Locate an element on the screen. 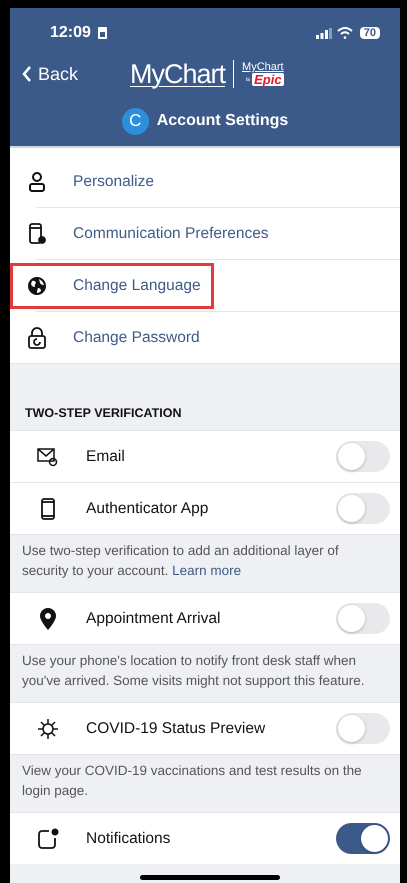 The height and width of the screenshot is (883, 407). brand-logo: Epic is located at coordinates (268, 79).